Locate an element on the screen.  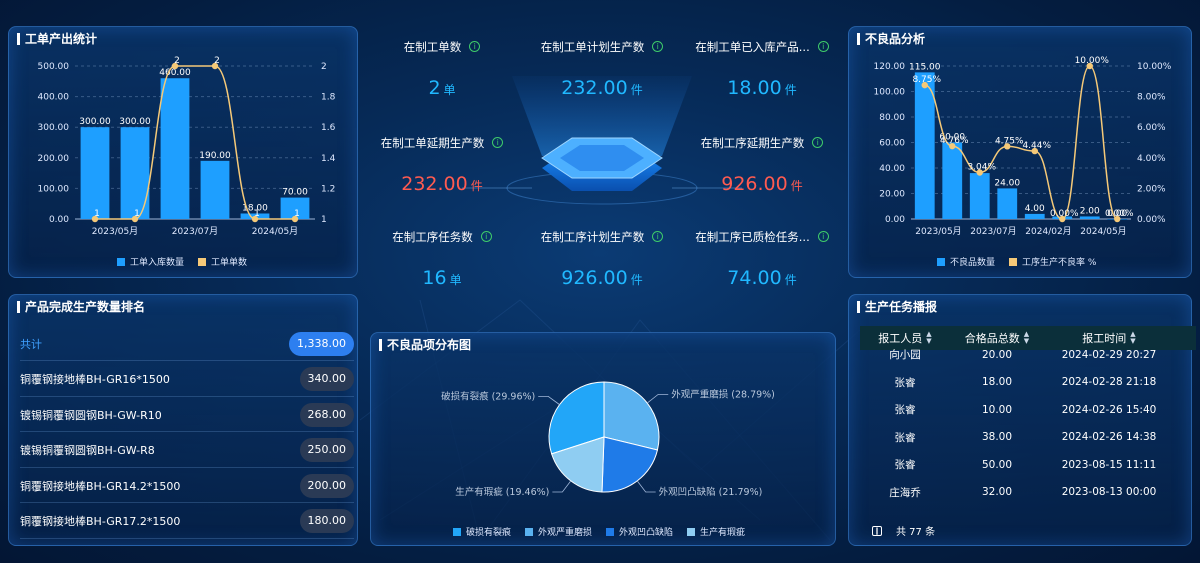
metric-value: 2 is located at coordinates (434, 88).